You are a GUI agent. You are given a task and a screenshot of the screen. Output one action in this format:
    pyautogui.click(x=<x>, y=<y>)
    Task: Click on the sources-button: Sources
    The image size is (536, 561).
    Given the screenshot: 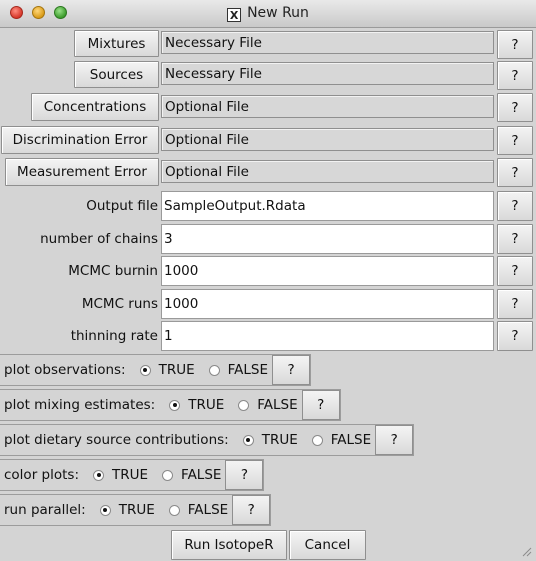 What is the action you would take?
    pyautogui.click(x=116, y=74)
    